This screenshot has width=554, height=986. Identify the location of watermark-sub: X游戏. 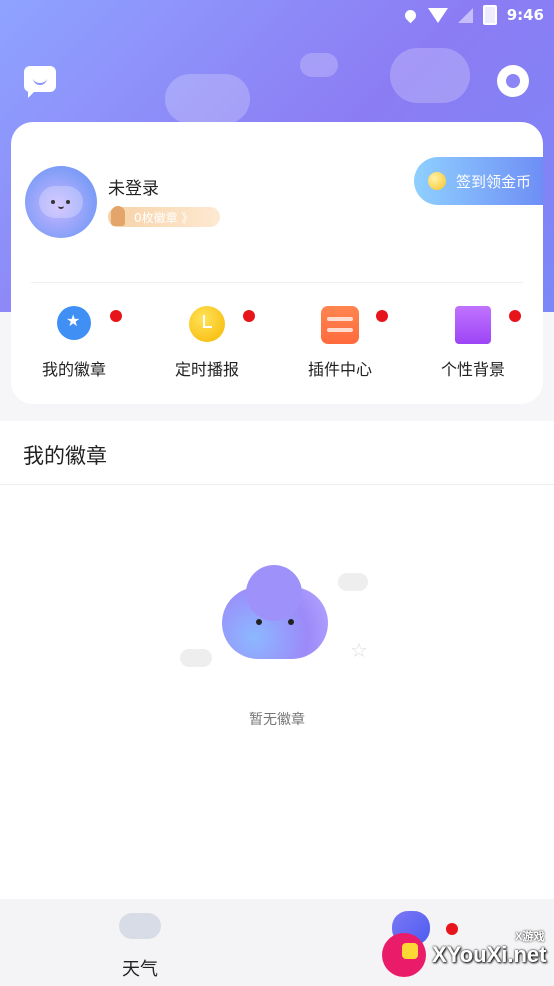
(530, 937).